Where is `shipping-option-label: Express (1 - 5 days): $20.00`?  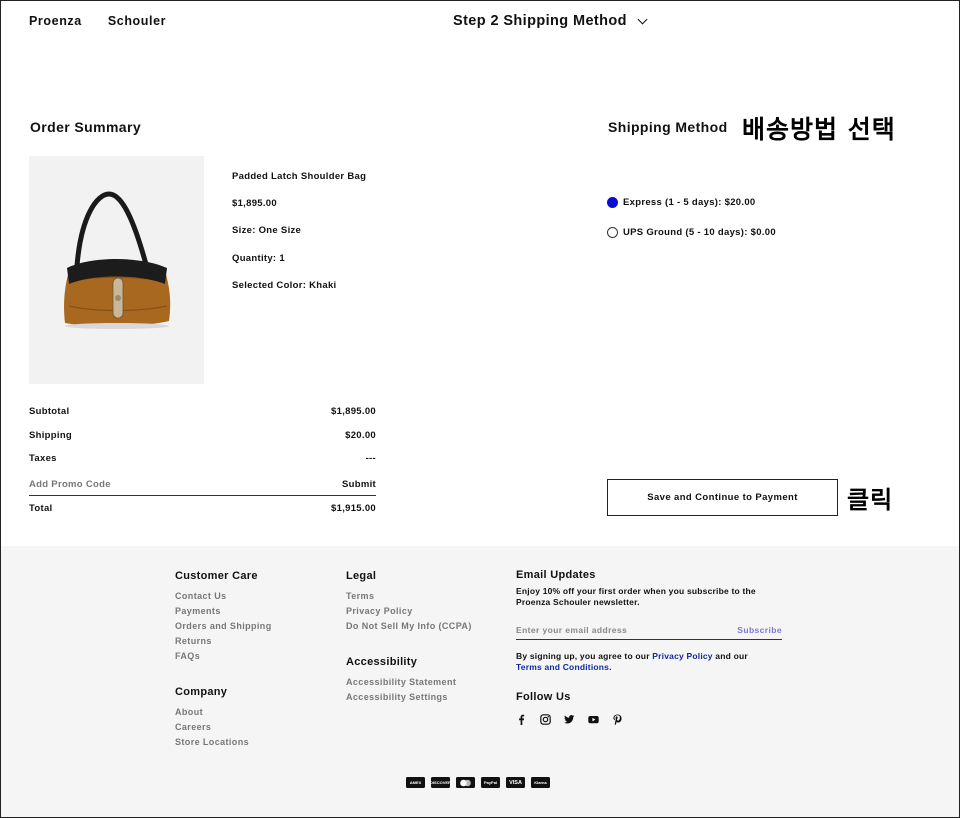
shipping-option-label: Express (1 - 5 days): $20.00 is located at coordinates (689, 202).